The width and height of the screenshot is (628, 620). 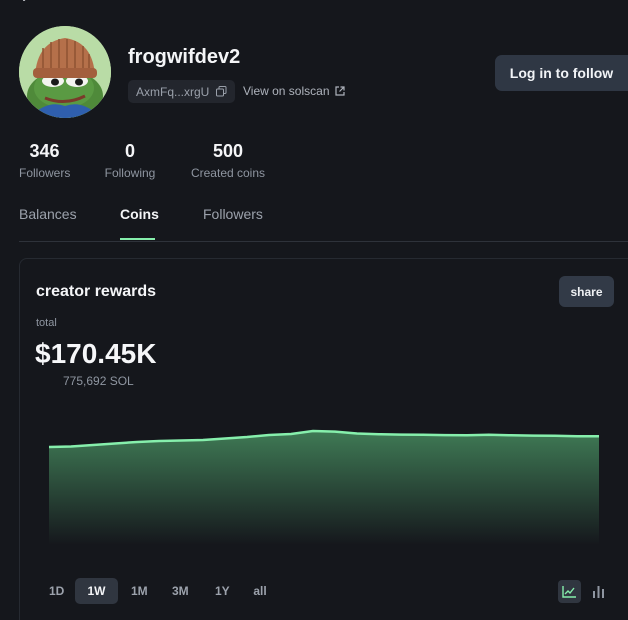 What do you see at coordinates (48, 214) in the screenshot?
I see `tab-balances: Balances` at bounding box center [48, 214].